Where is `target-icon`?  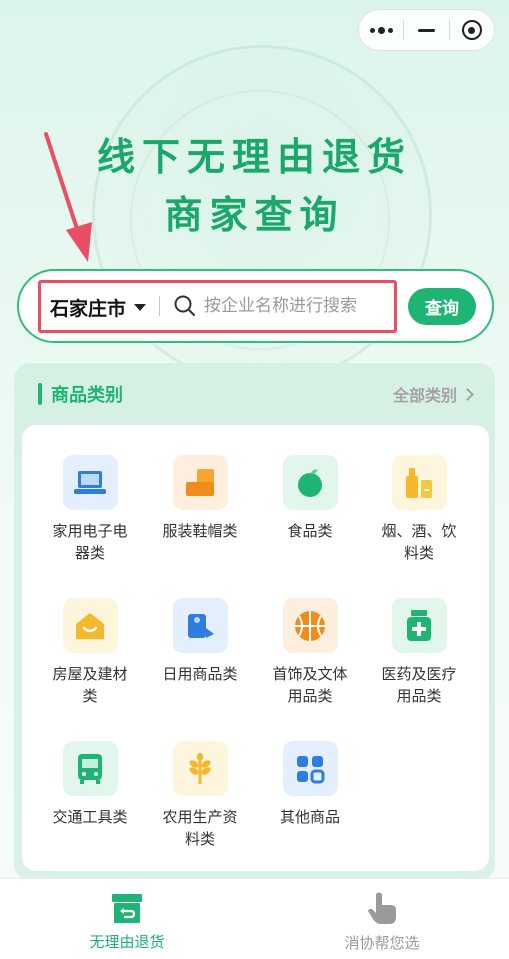
target-icon is located at coordinates (471, 30).